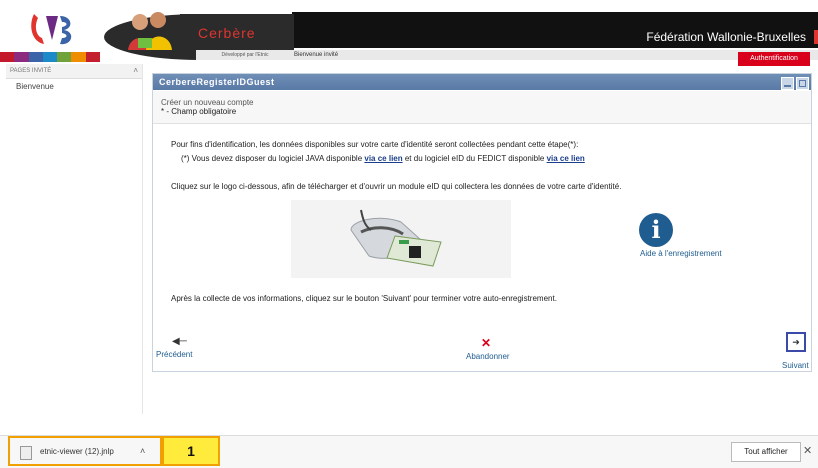 The height and width of the screenshot is (468, 818). What do you see at coordinates (486, 343) in the screenshot?
I see `cancel-x-icon: ✕` at bounding box center [486, 343].